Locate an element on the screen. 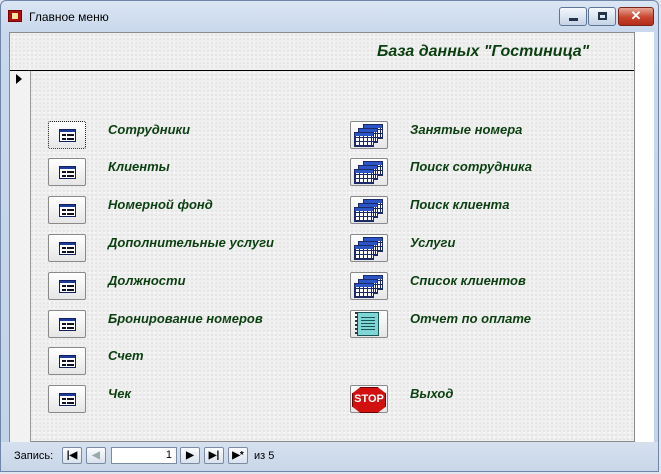  open-positions-button is located at coordinates (67, 286).